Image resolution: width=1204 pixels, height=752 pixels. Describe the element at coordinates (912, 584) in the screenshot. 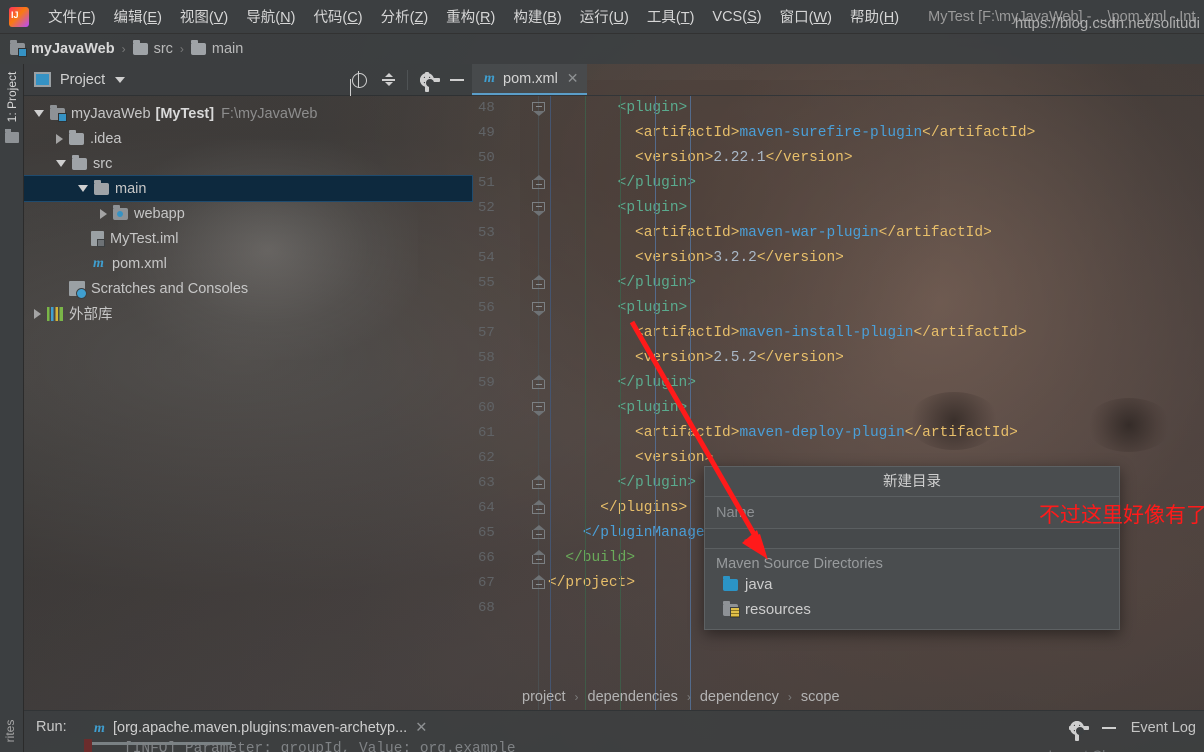

I see `popup-item-java: java` at that location.